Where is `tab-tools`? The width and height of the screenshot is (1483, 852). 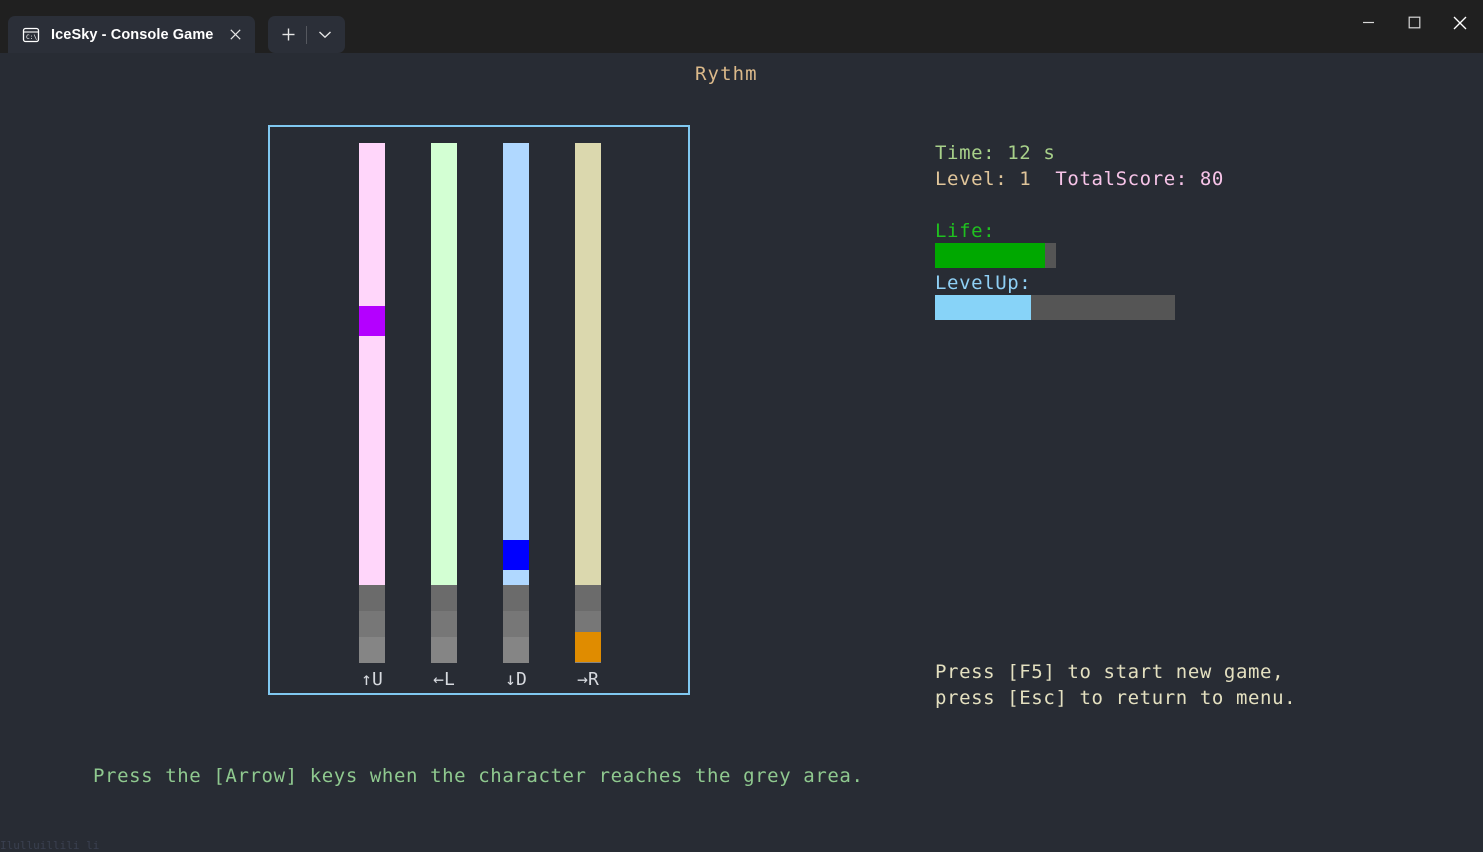
tab-tools is located at coordinates (307, 34).